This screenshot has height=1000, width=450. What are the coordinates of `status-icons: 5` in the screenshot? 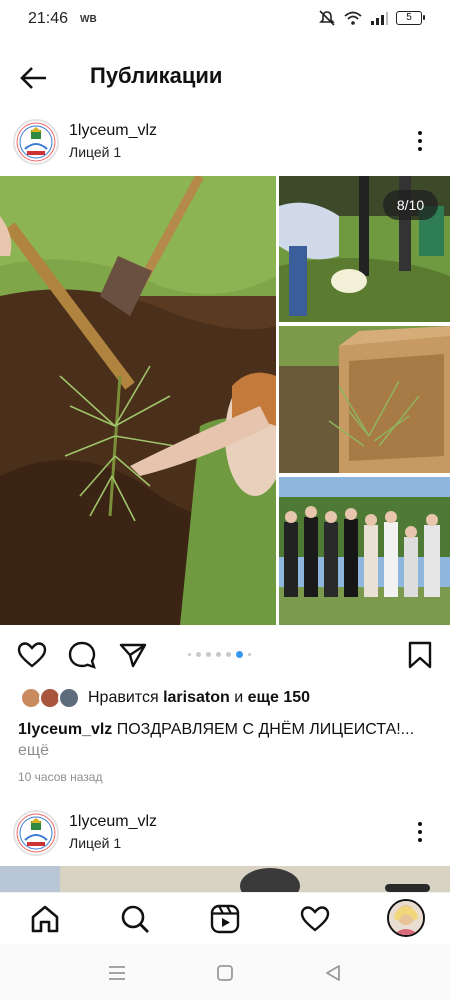 It's located at (371, 18).